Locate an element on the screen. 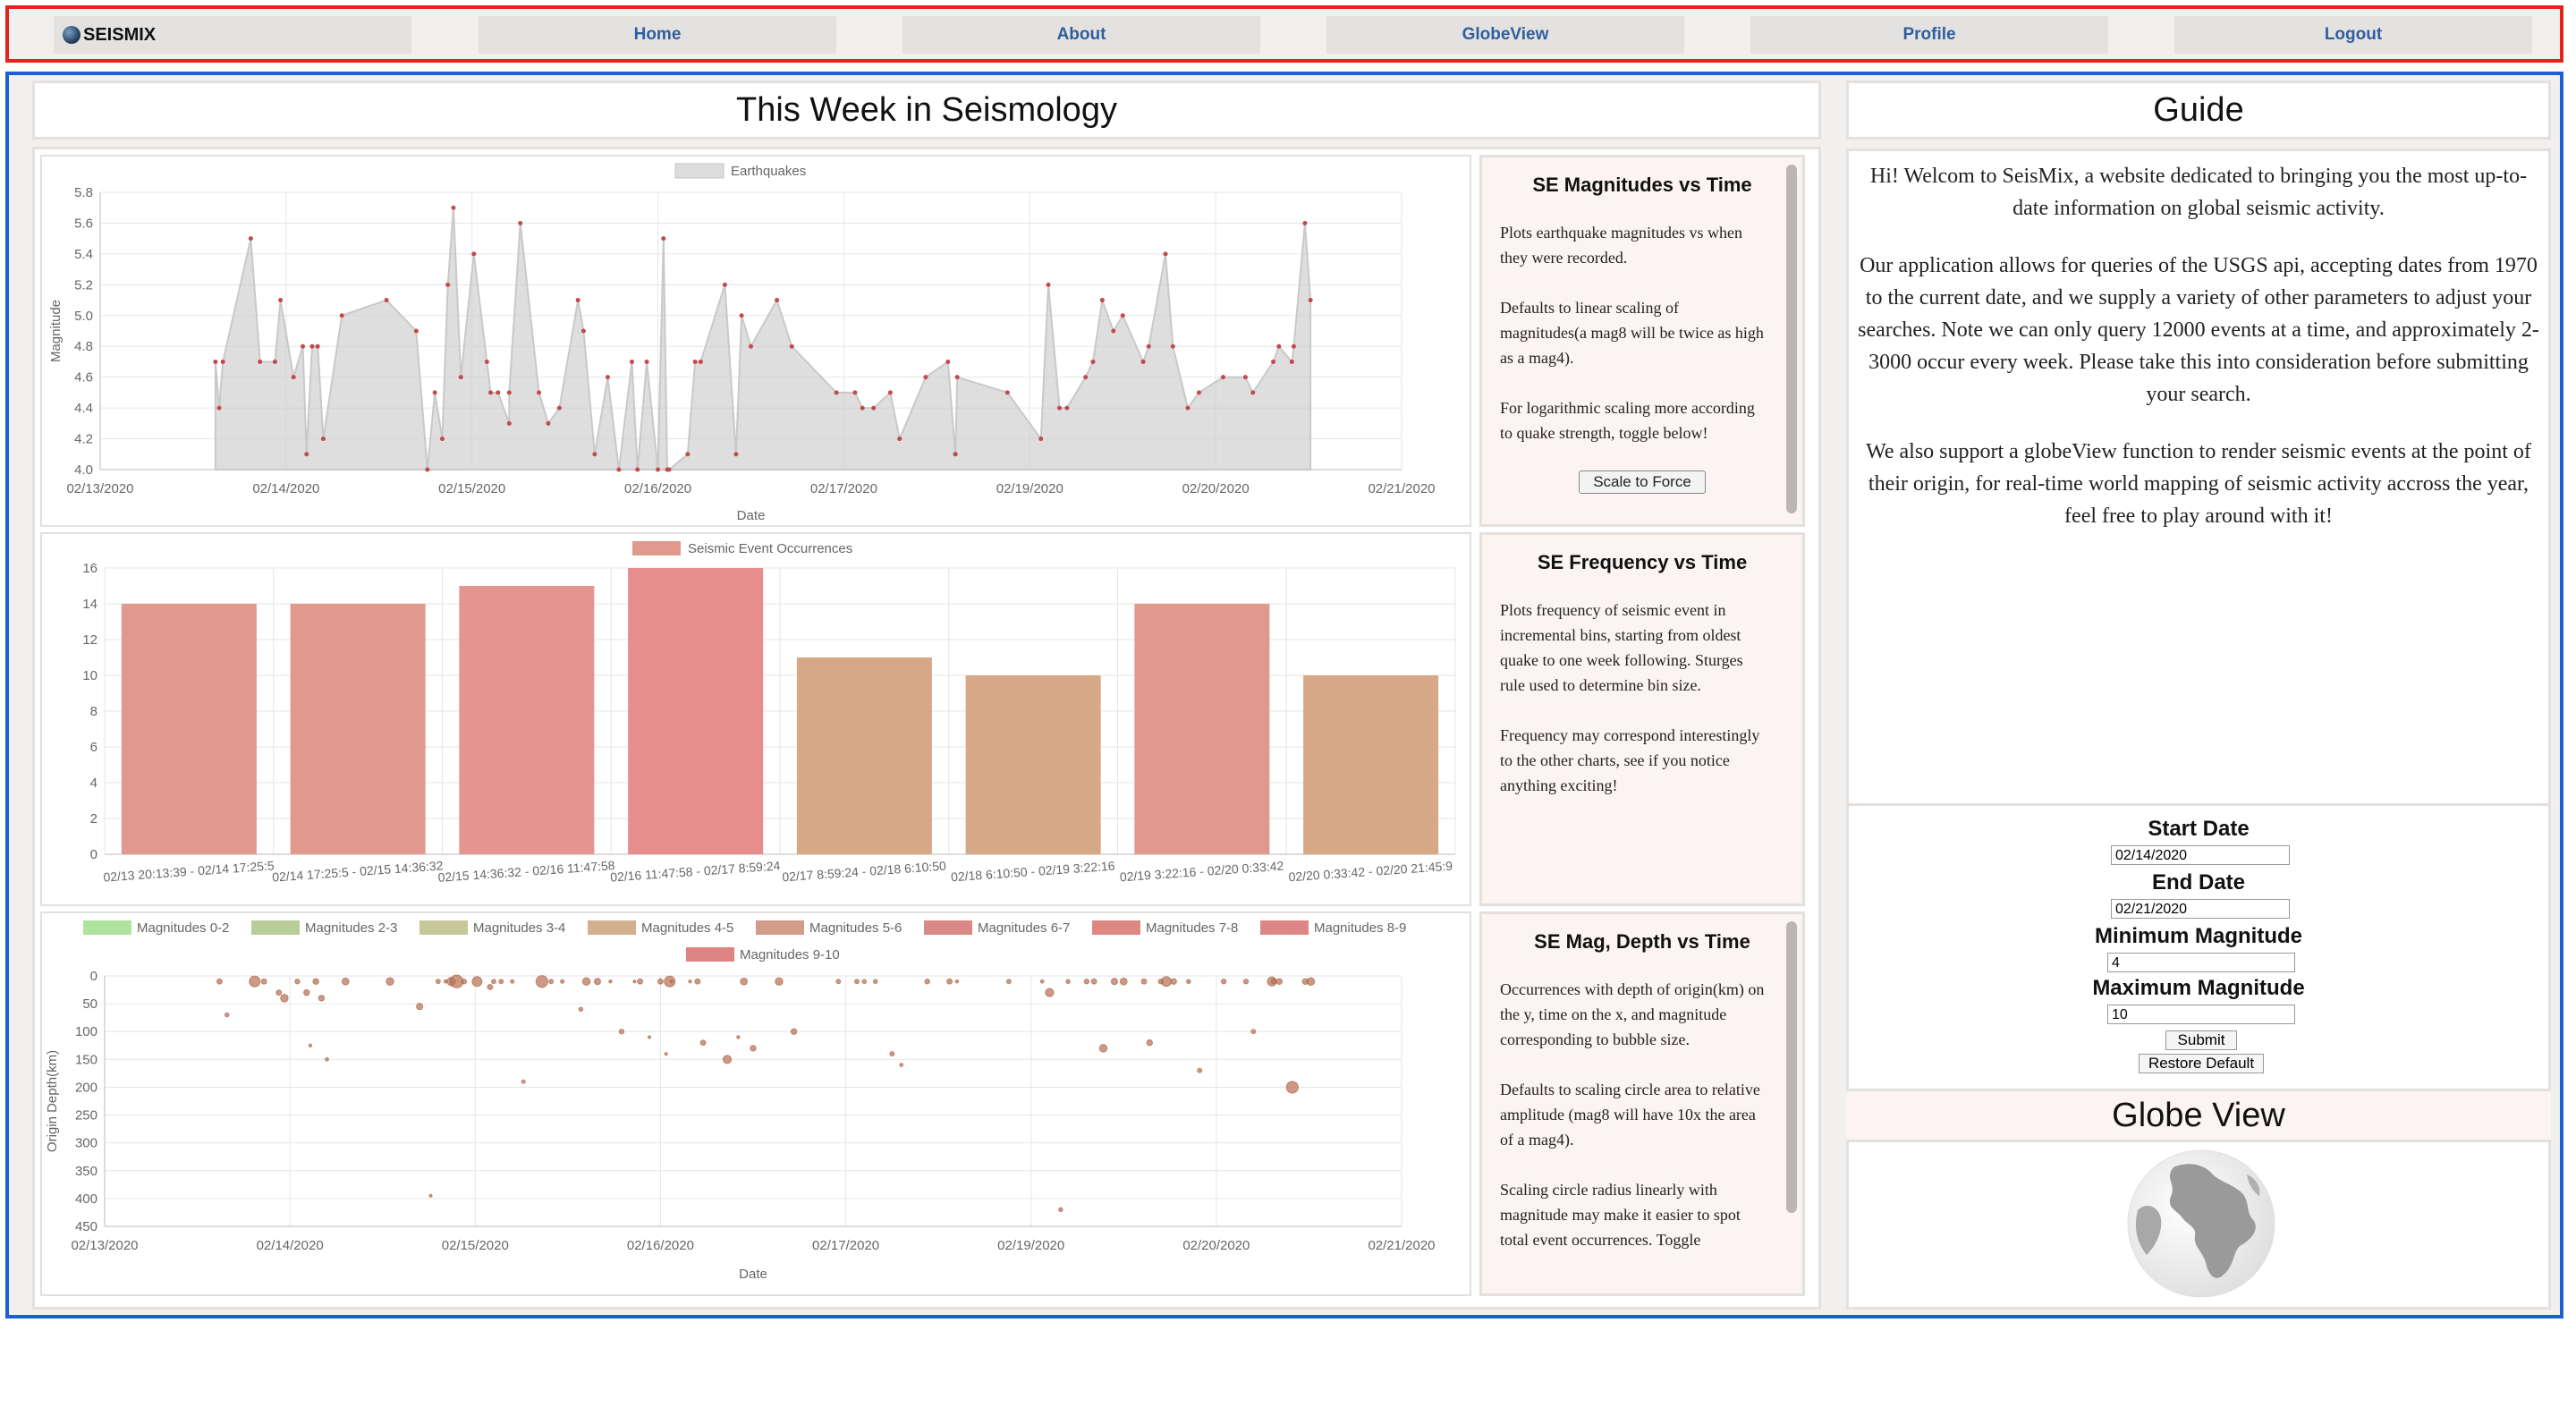 This screenshot has height=1416, width=2576. y-tick-label: 0 is located at coordinates (93, 976).